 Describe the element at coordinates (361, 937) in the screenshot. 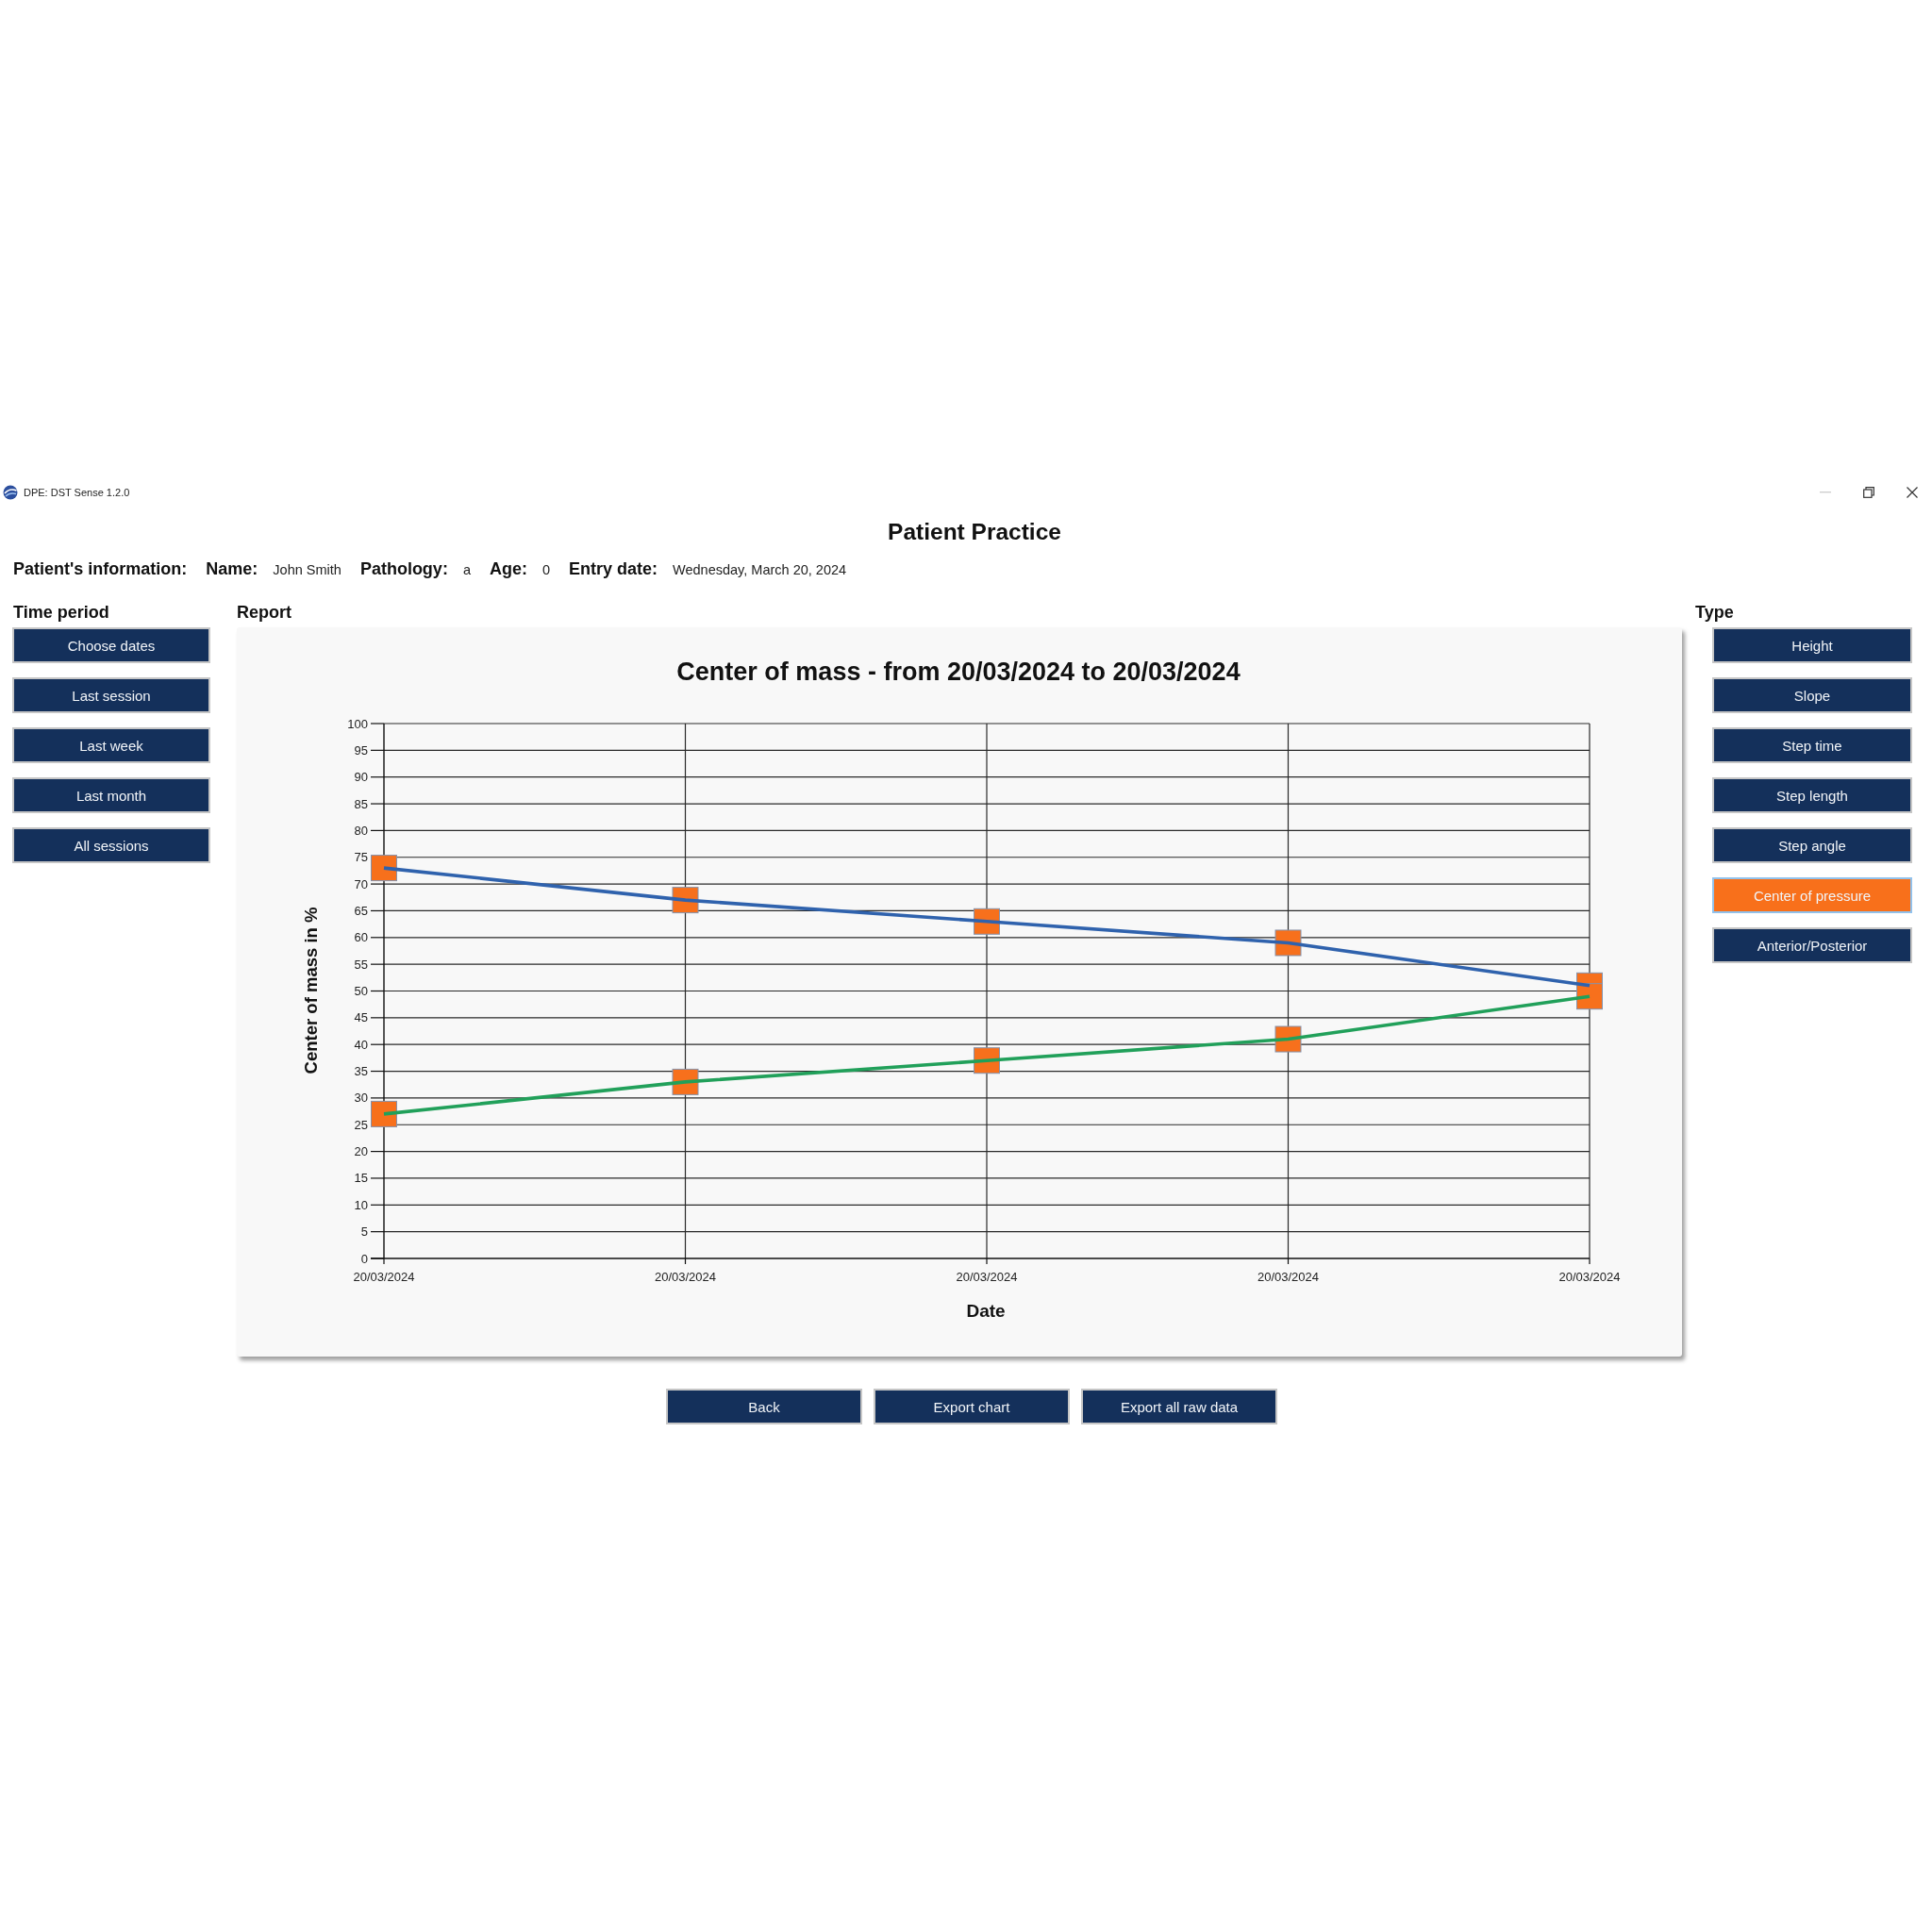

I see `y-tick-label: 60` at that location.